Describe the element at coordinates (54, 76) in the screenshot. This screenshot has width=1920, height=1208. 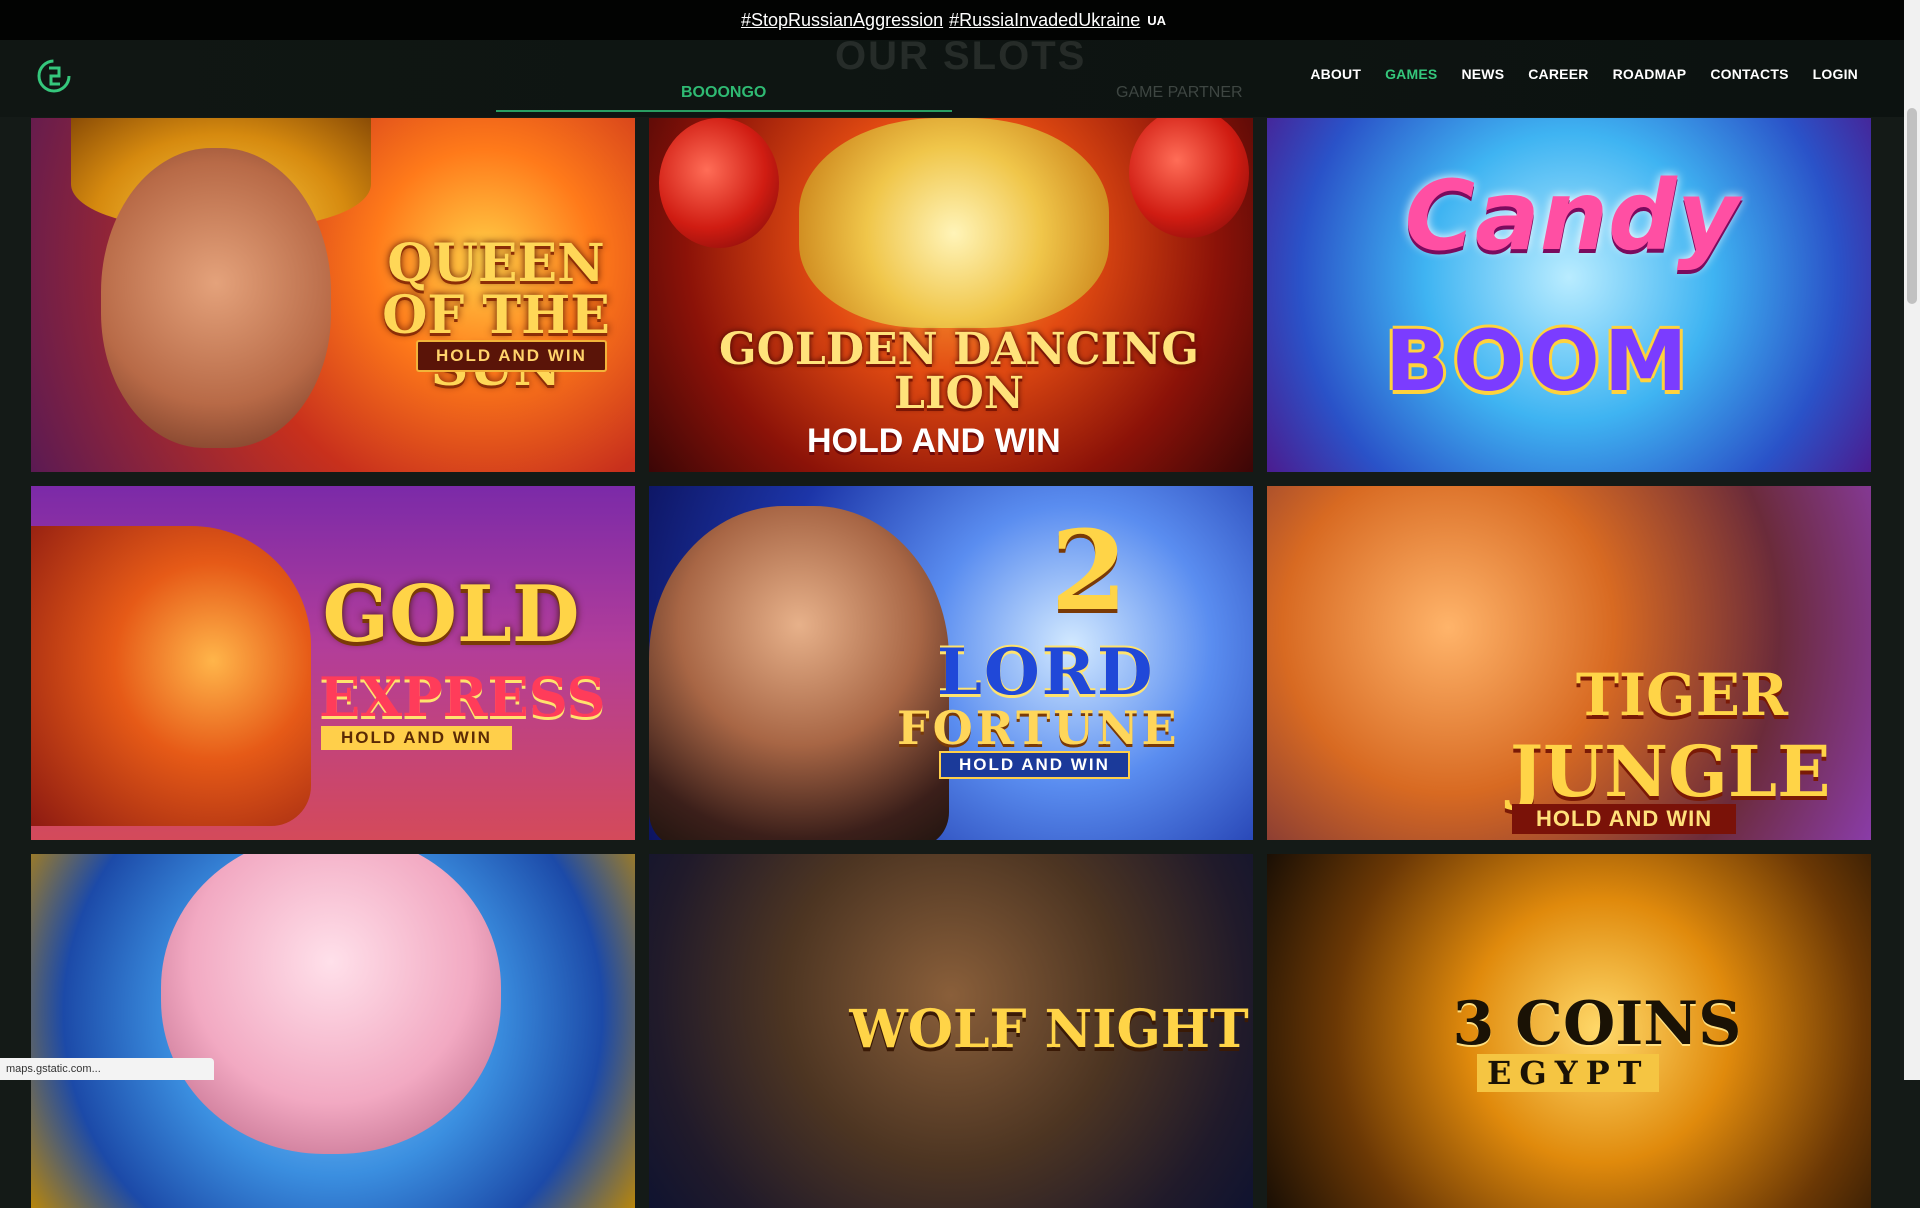
I see `brand-logo-icon` at that location.